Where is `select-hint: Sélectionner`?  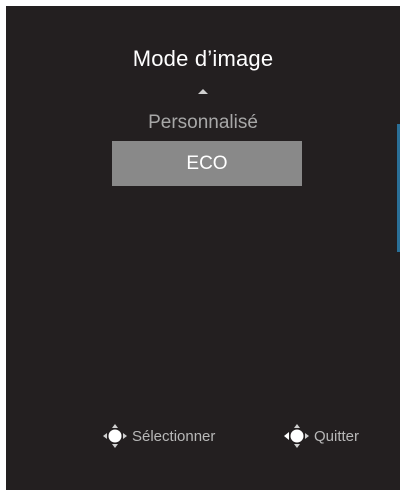 select-hint: Sélectionner is located at coordinates (158, 436).